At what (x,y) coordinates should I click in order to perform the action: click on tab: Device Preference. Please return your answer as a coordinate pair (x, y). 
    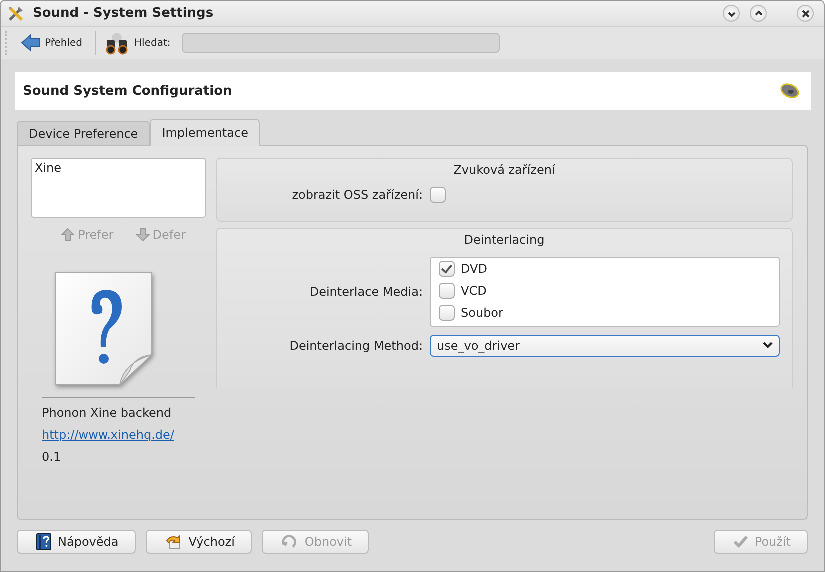
    Looking at the image, I should click on (83, 133).